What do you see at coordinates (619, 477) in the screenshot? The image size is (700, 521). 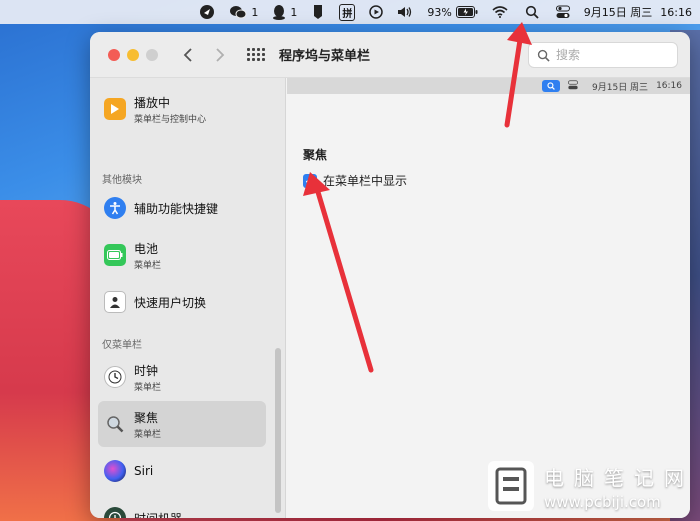 I see `watermark-cn: 电脑笔记网` at bounding box center [619, 477].